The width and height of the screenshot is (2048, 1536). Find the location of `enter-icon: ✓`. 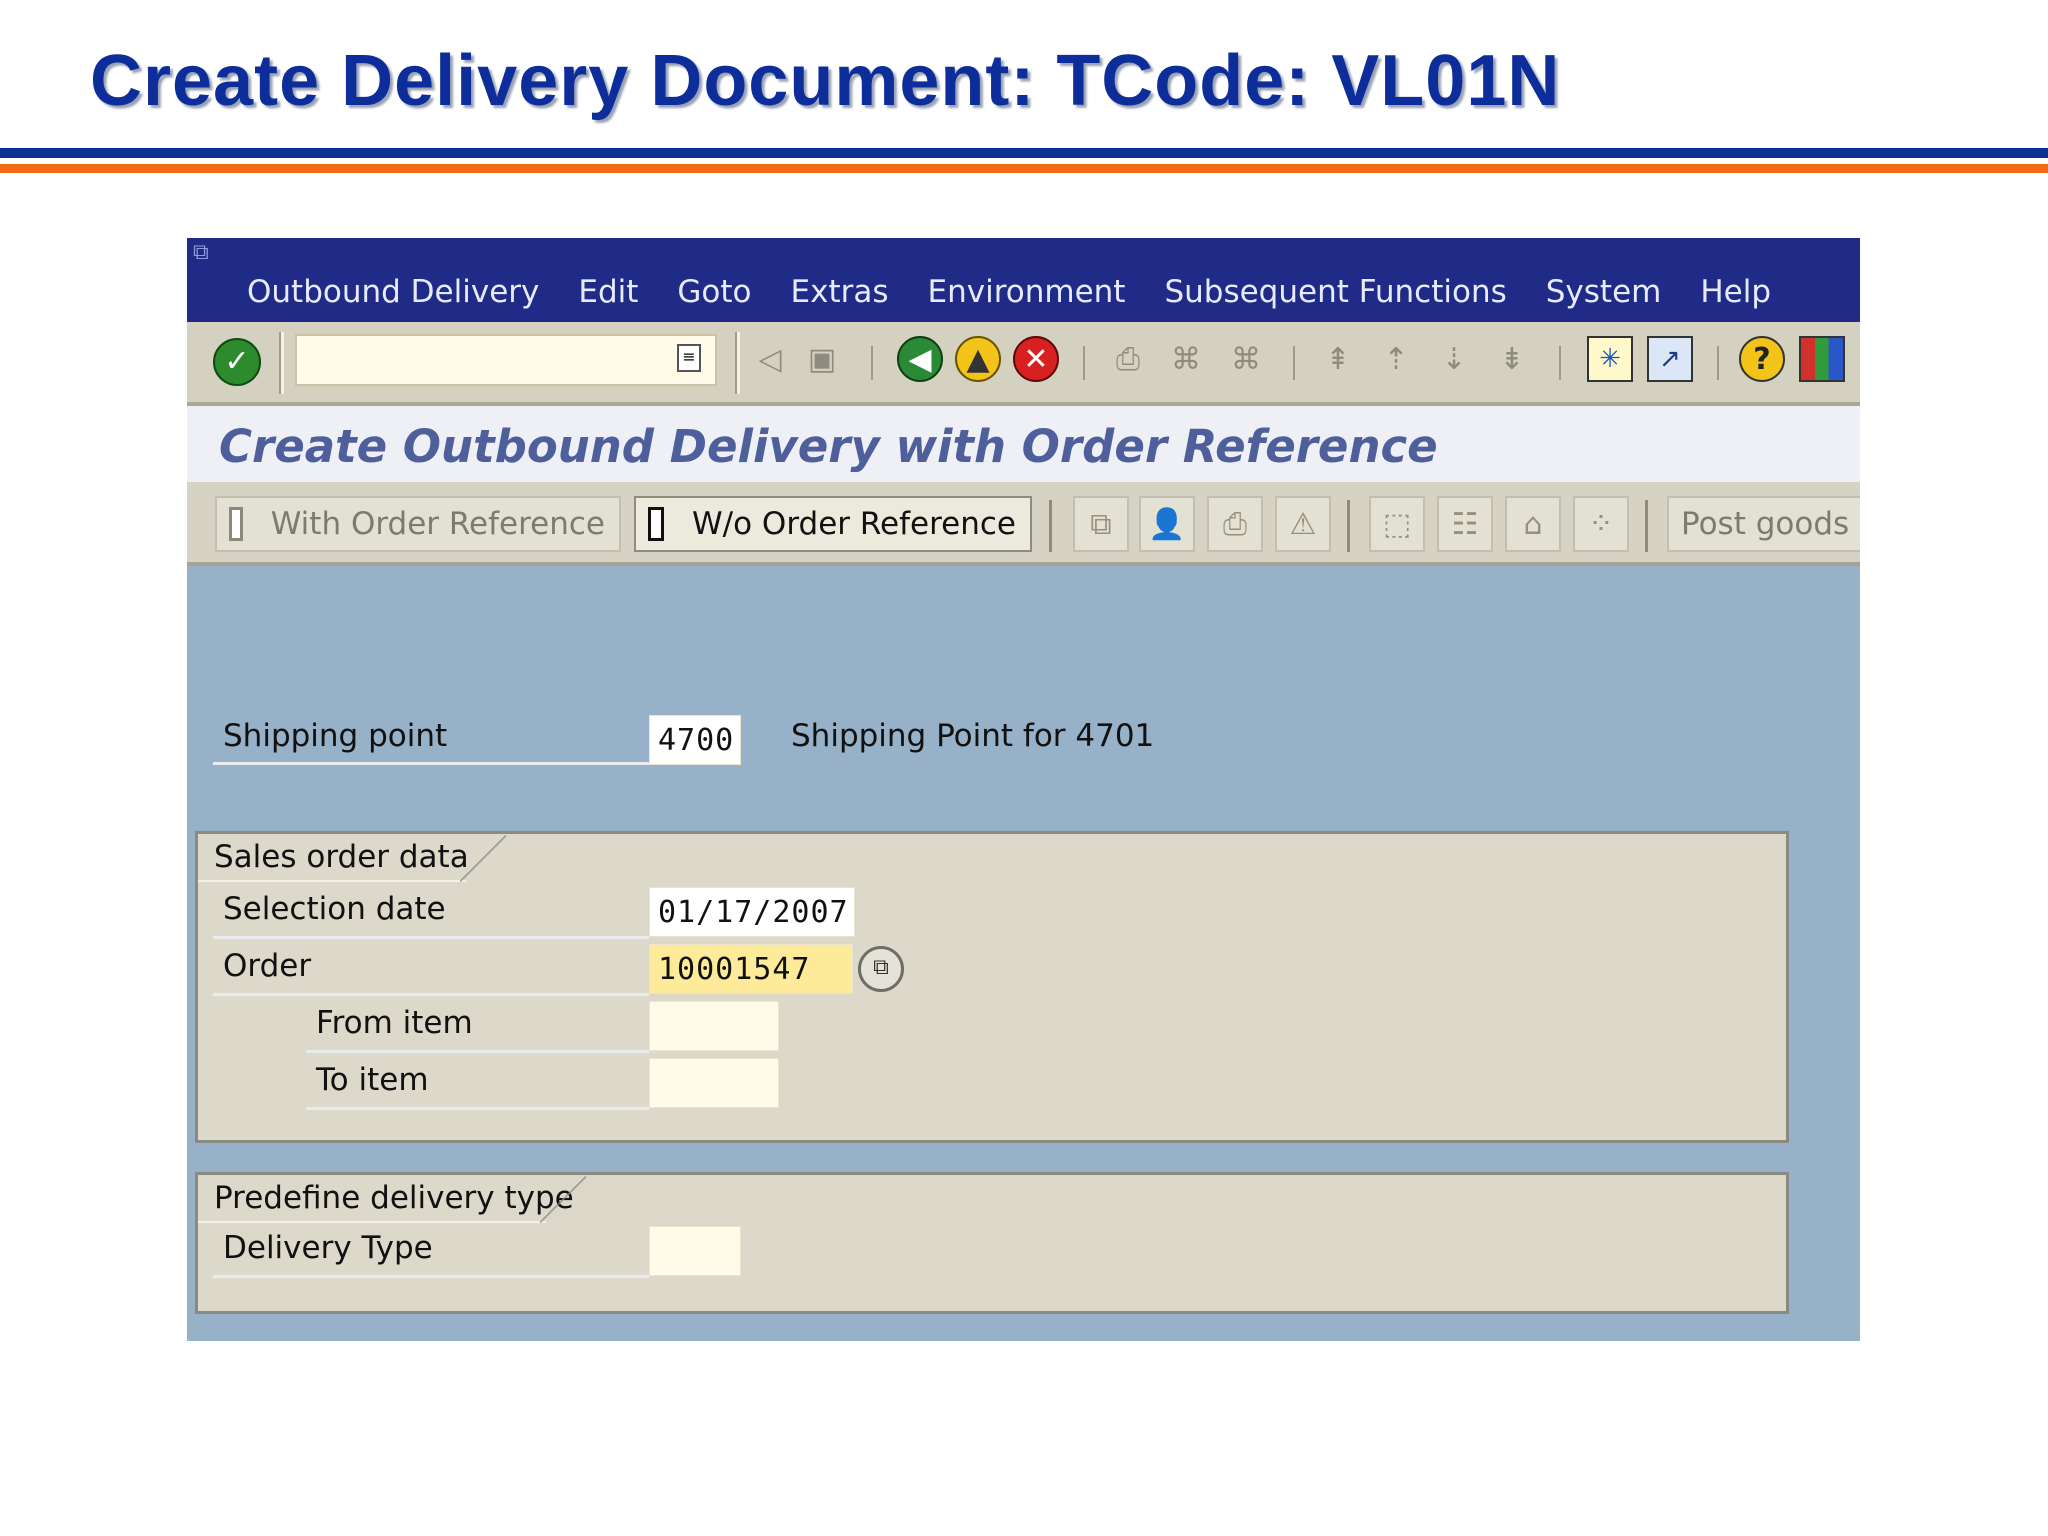

enter-icon: ✓ is located at coordinates (237, 362).